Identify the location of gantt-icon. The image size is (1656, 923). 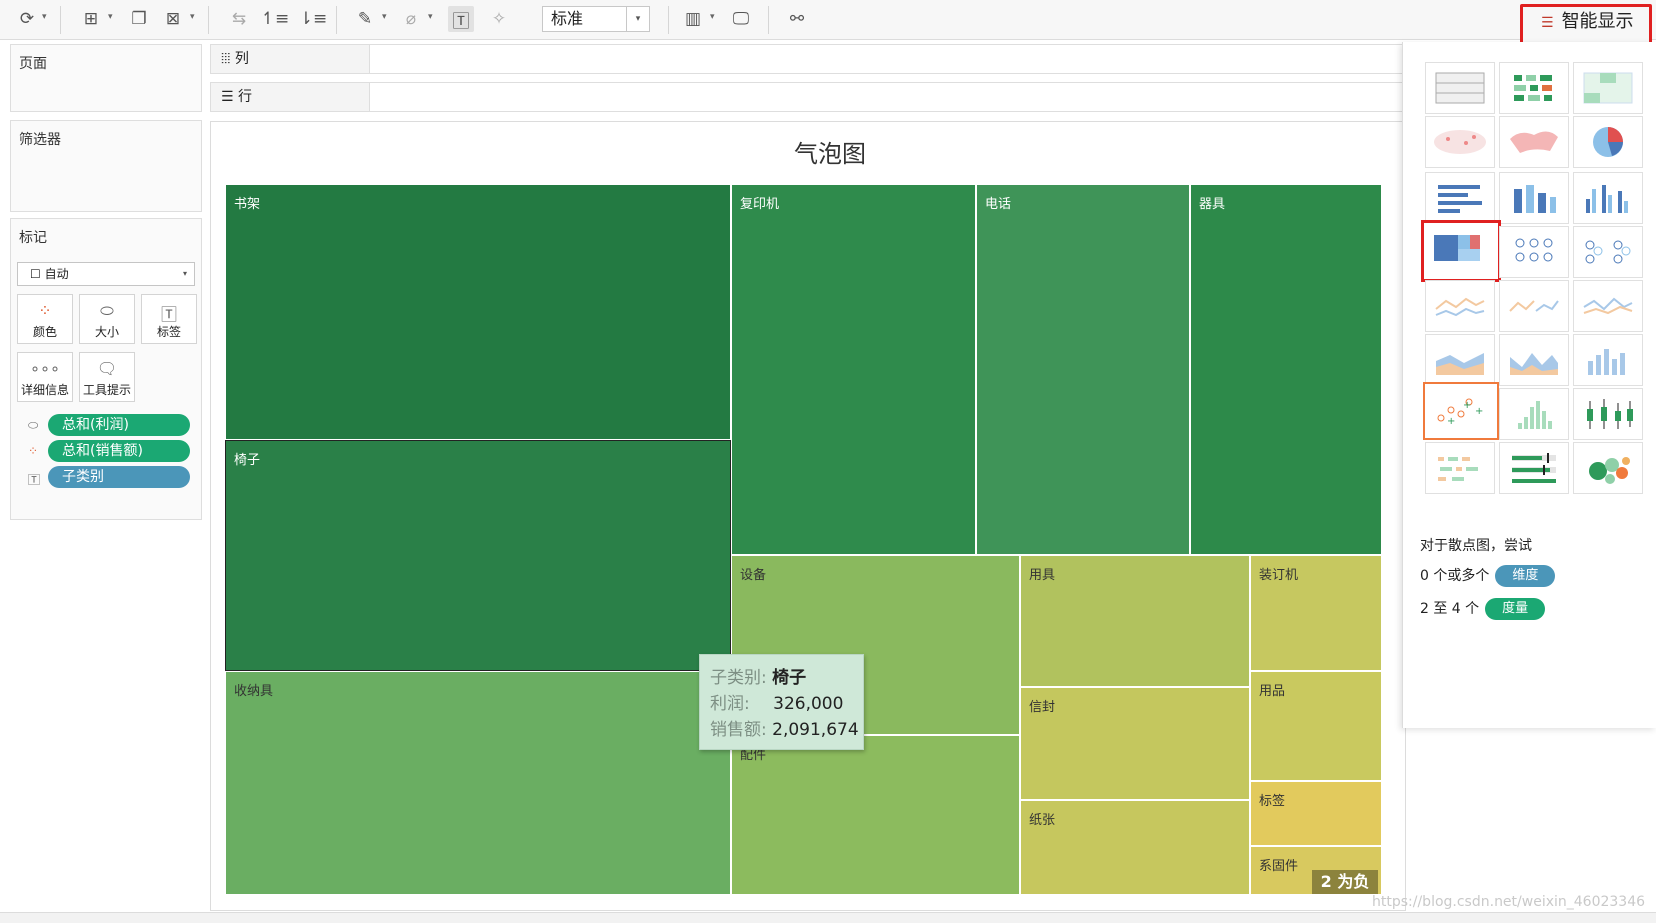
(1458, 469).